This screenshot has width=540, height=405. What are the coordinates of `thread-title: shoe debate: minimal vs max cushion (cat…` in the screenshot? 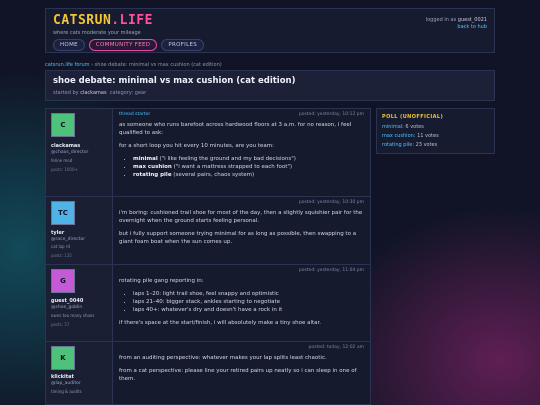 It's located at (174, 81).